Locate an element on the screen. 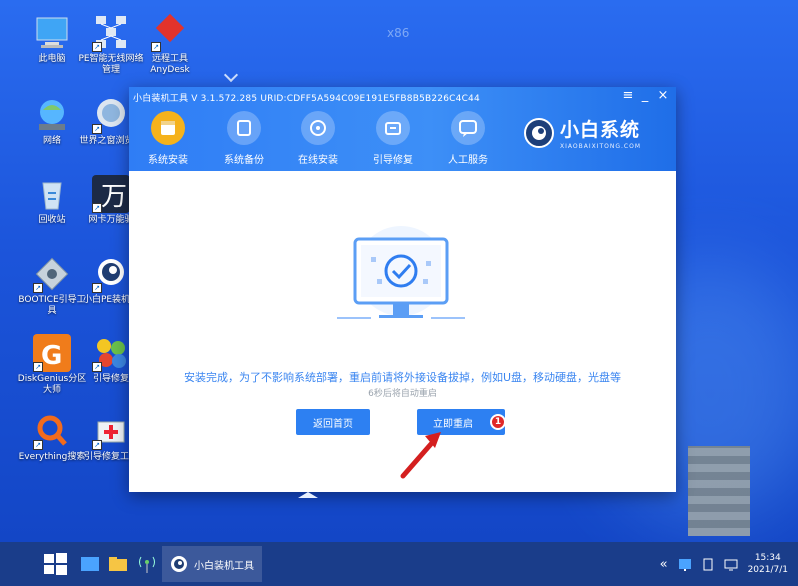  brand-name: 小白系统 is located at coordinates (600, 130).